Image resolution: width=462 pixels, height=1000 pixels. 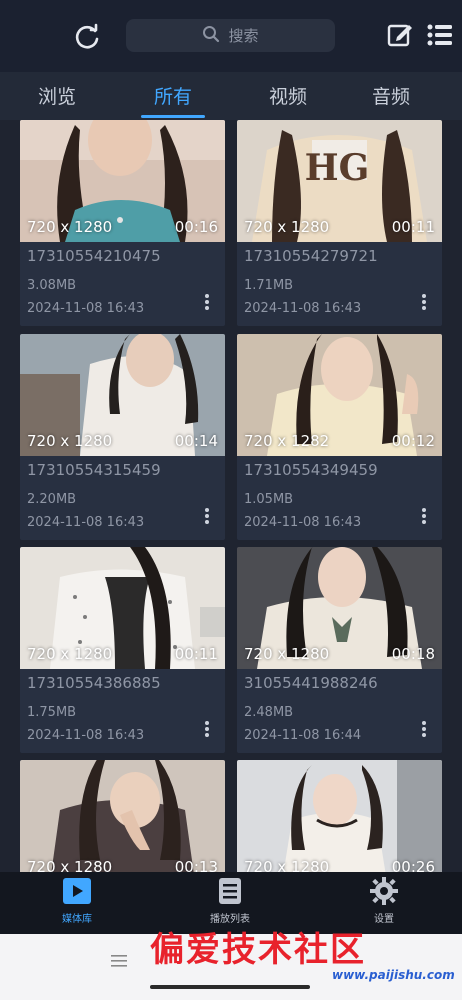 I want to click on video-thumbnail: 720 x 1280 00:16, so click(x=122, y=181).